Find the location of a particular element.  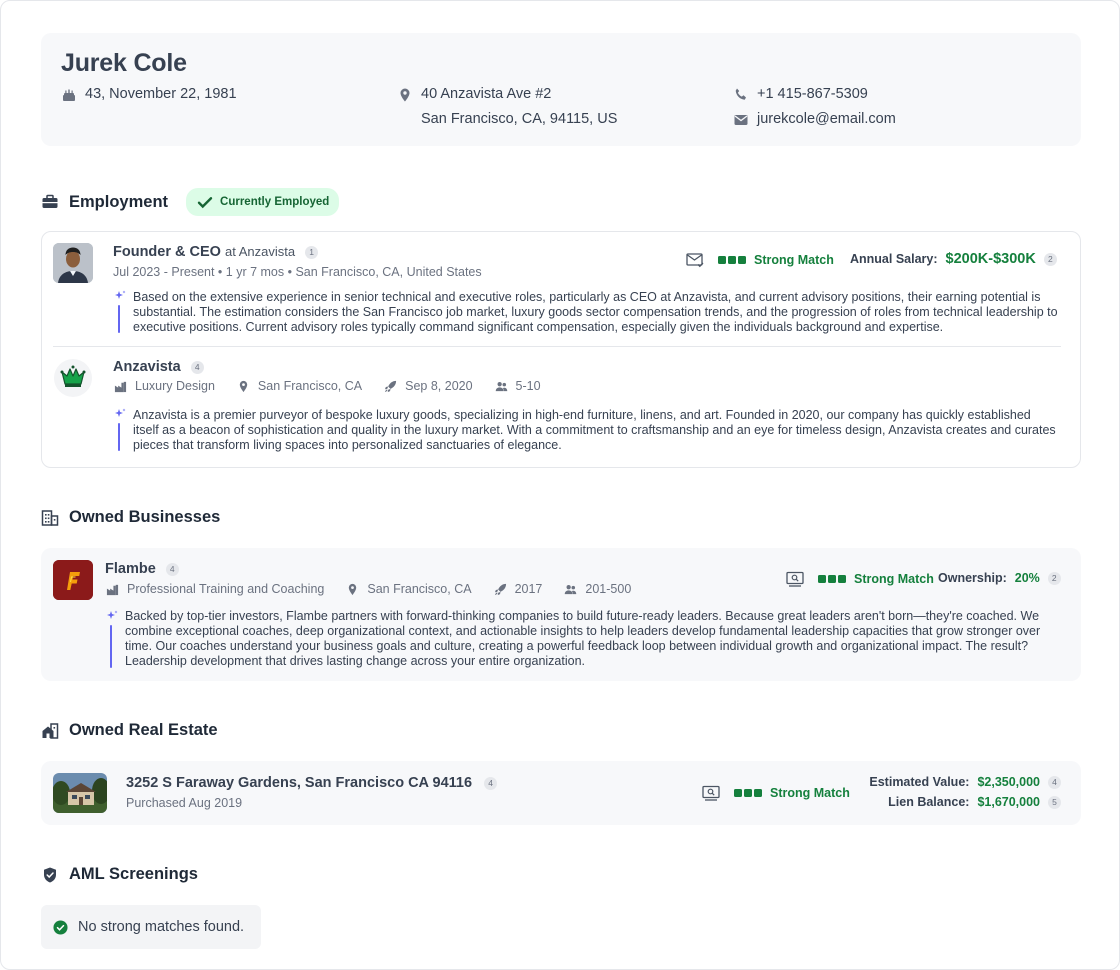

business-source-count: 4 is located at coordinates (172, 569).